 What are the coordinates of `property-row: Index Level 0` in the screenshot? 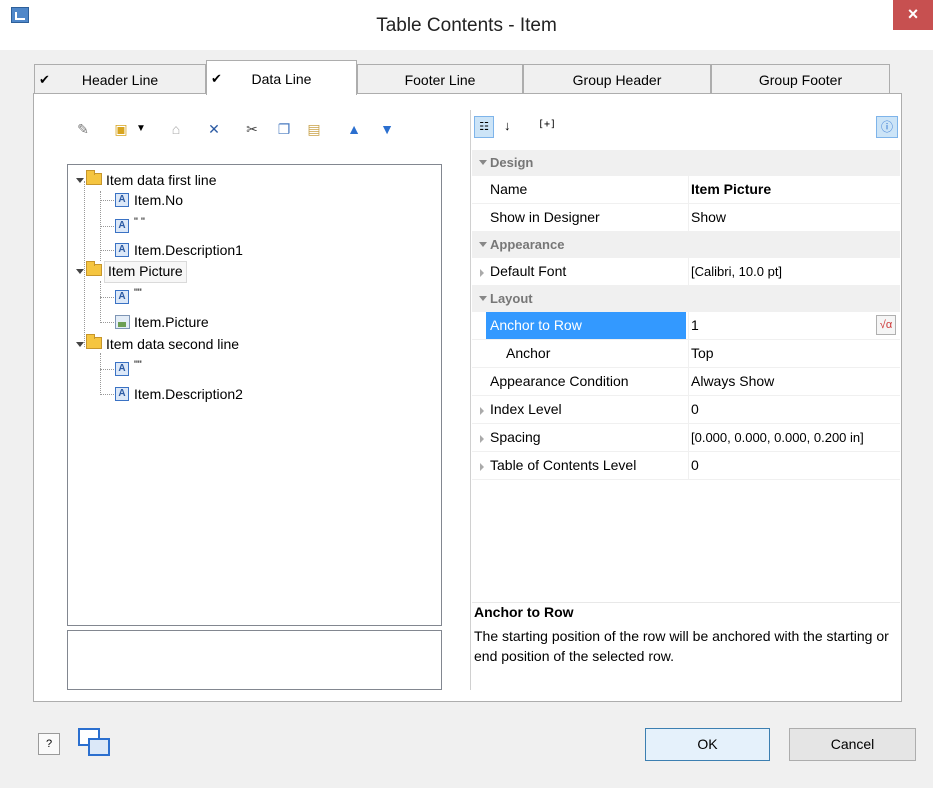 It's located at (686, 410).